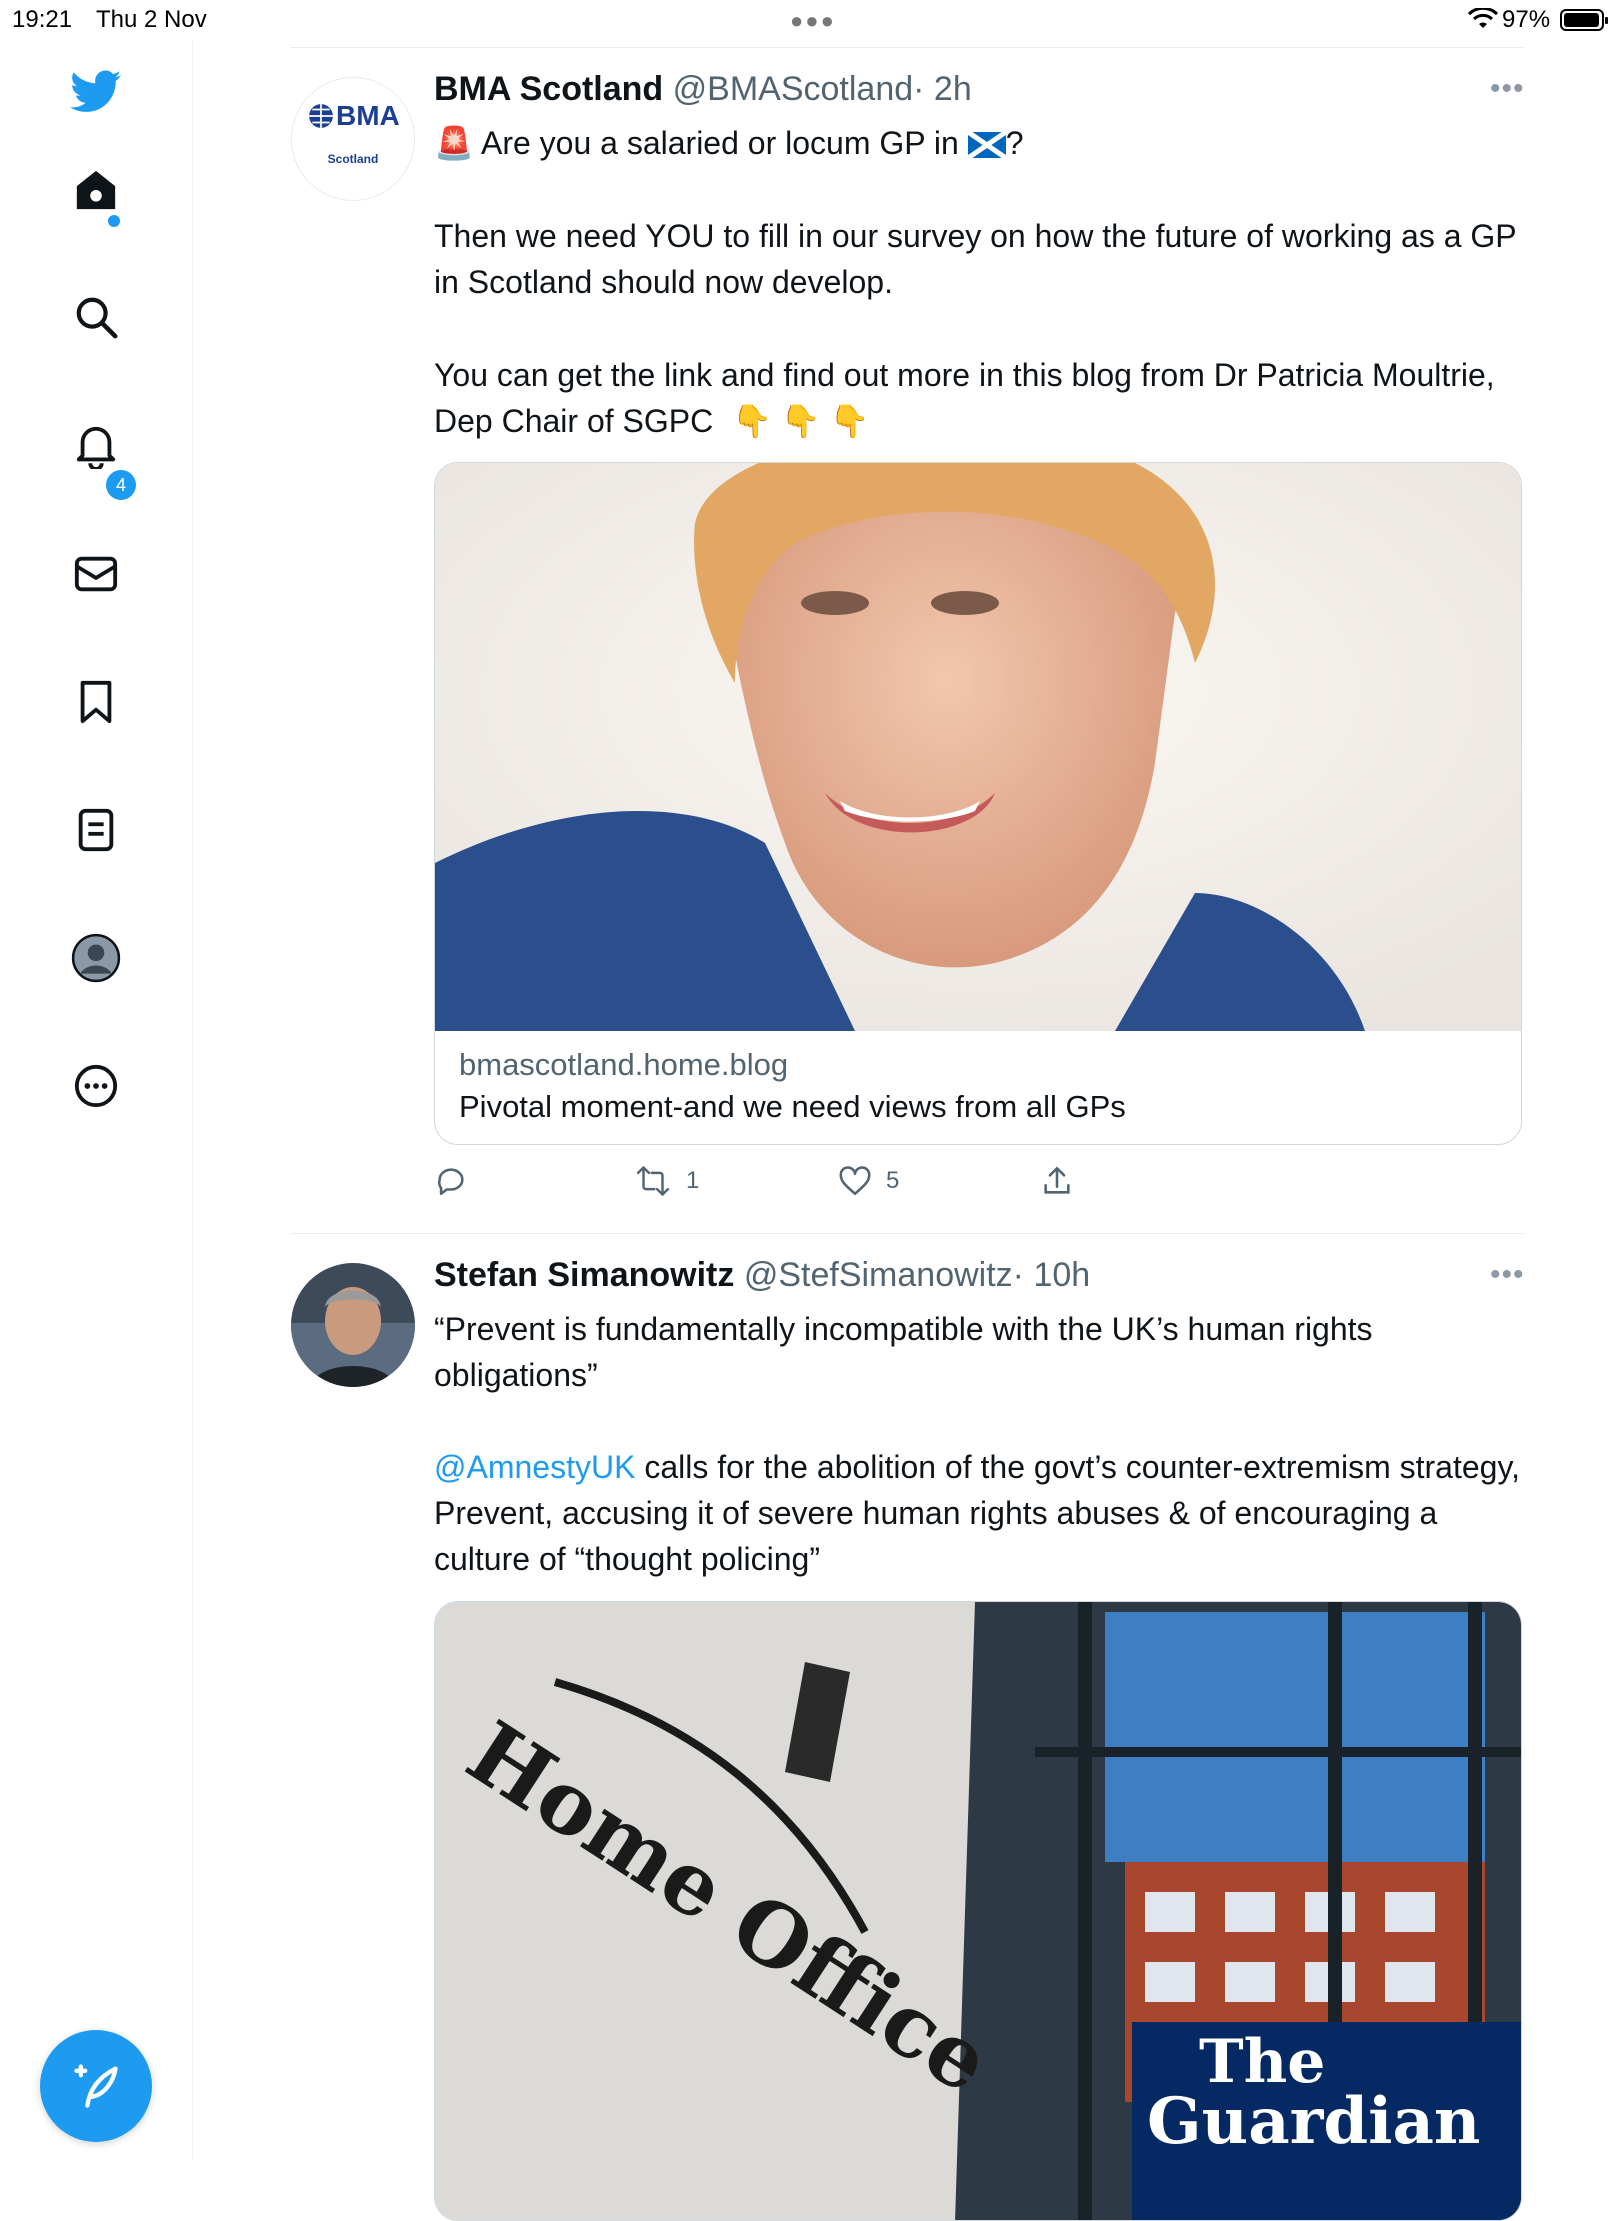 The height and width of the screenshot is (2221, 1620). I want to click on search-icon, so click(96, 317).